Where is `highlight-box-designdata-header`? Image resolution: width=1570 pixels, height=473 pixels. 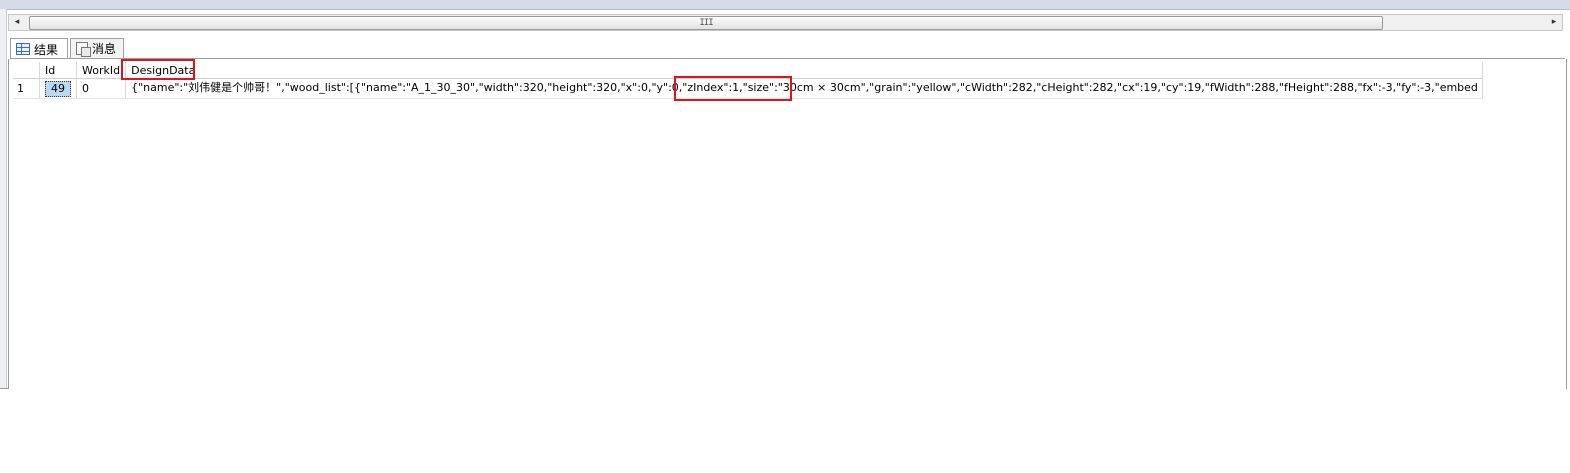
highlight-box-designdata-header is located at coordinates (158, 69).